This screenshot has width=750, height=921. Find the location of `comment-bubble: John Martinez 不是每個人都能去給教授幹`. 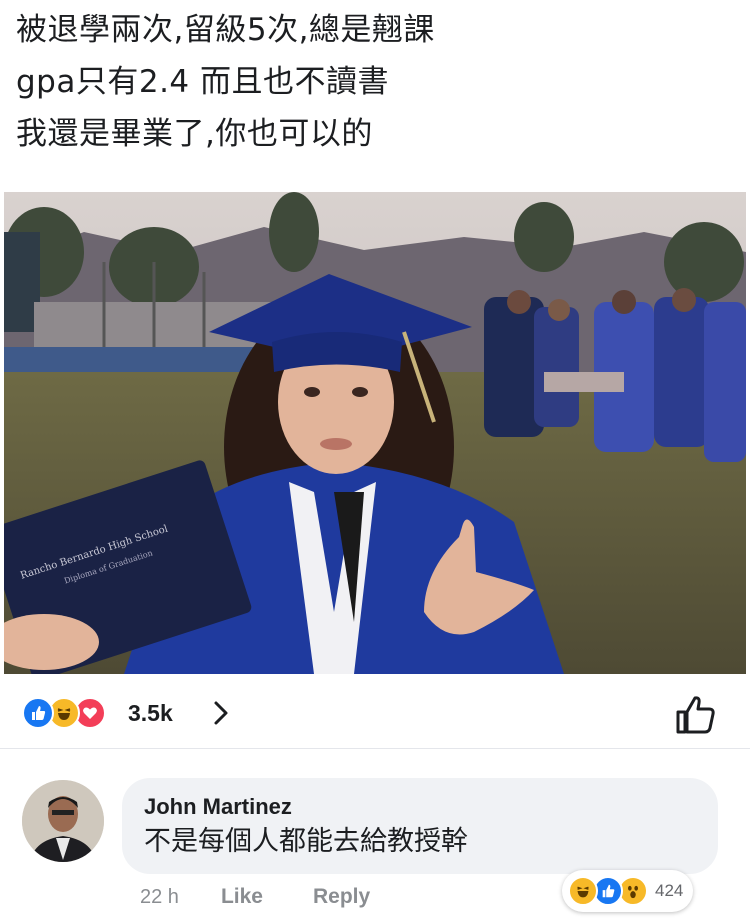

comment-bubble: John Martinez 不是每個人都能去給教授幹 is located at coordinates (420, 826).